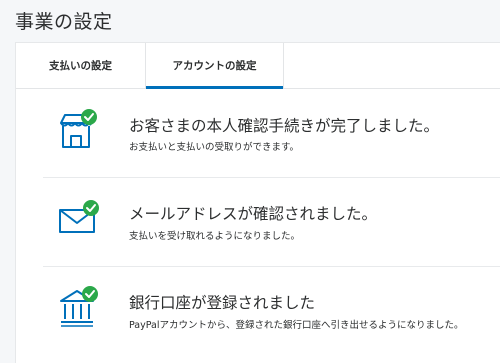 The image size is (500, 363). I want to click on list-item-description: 支払いを受け取れるようになりました。, so click(215, 236).